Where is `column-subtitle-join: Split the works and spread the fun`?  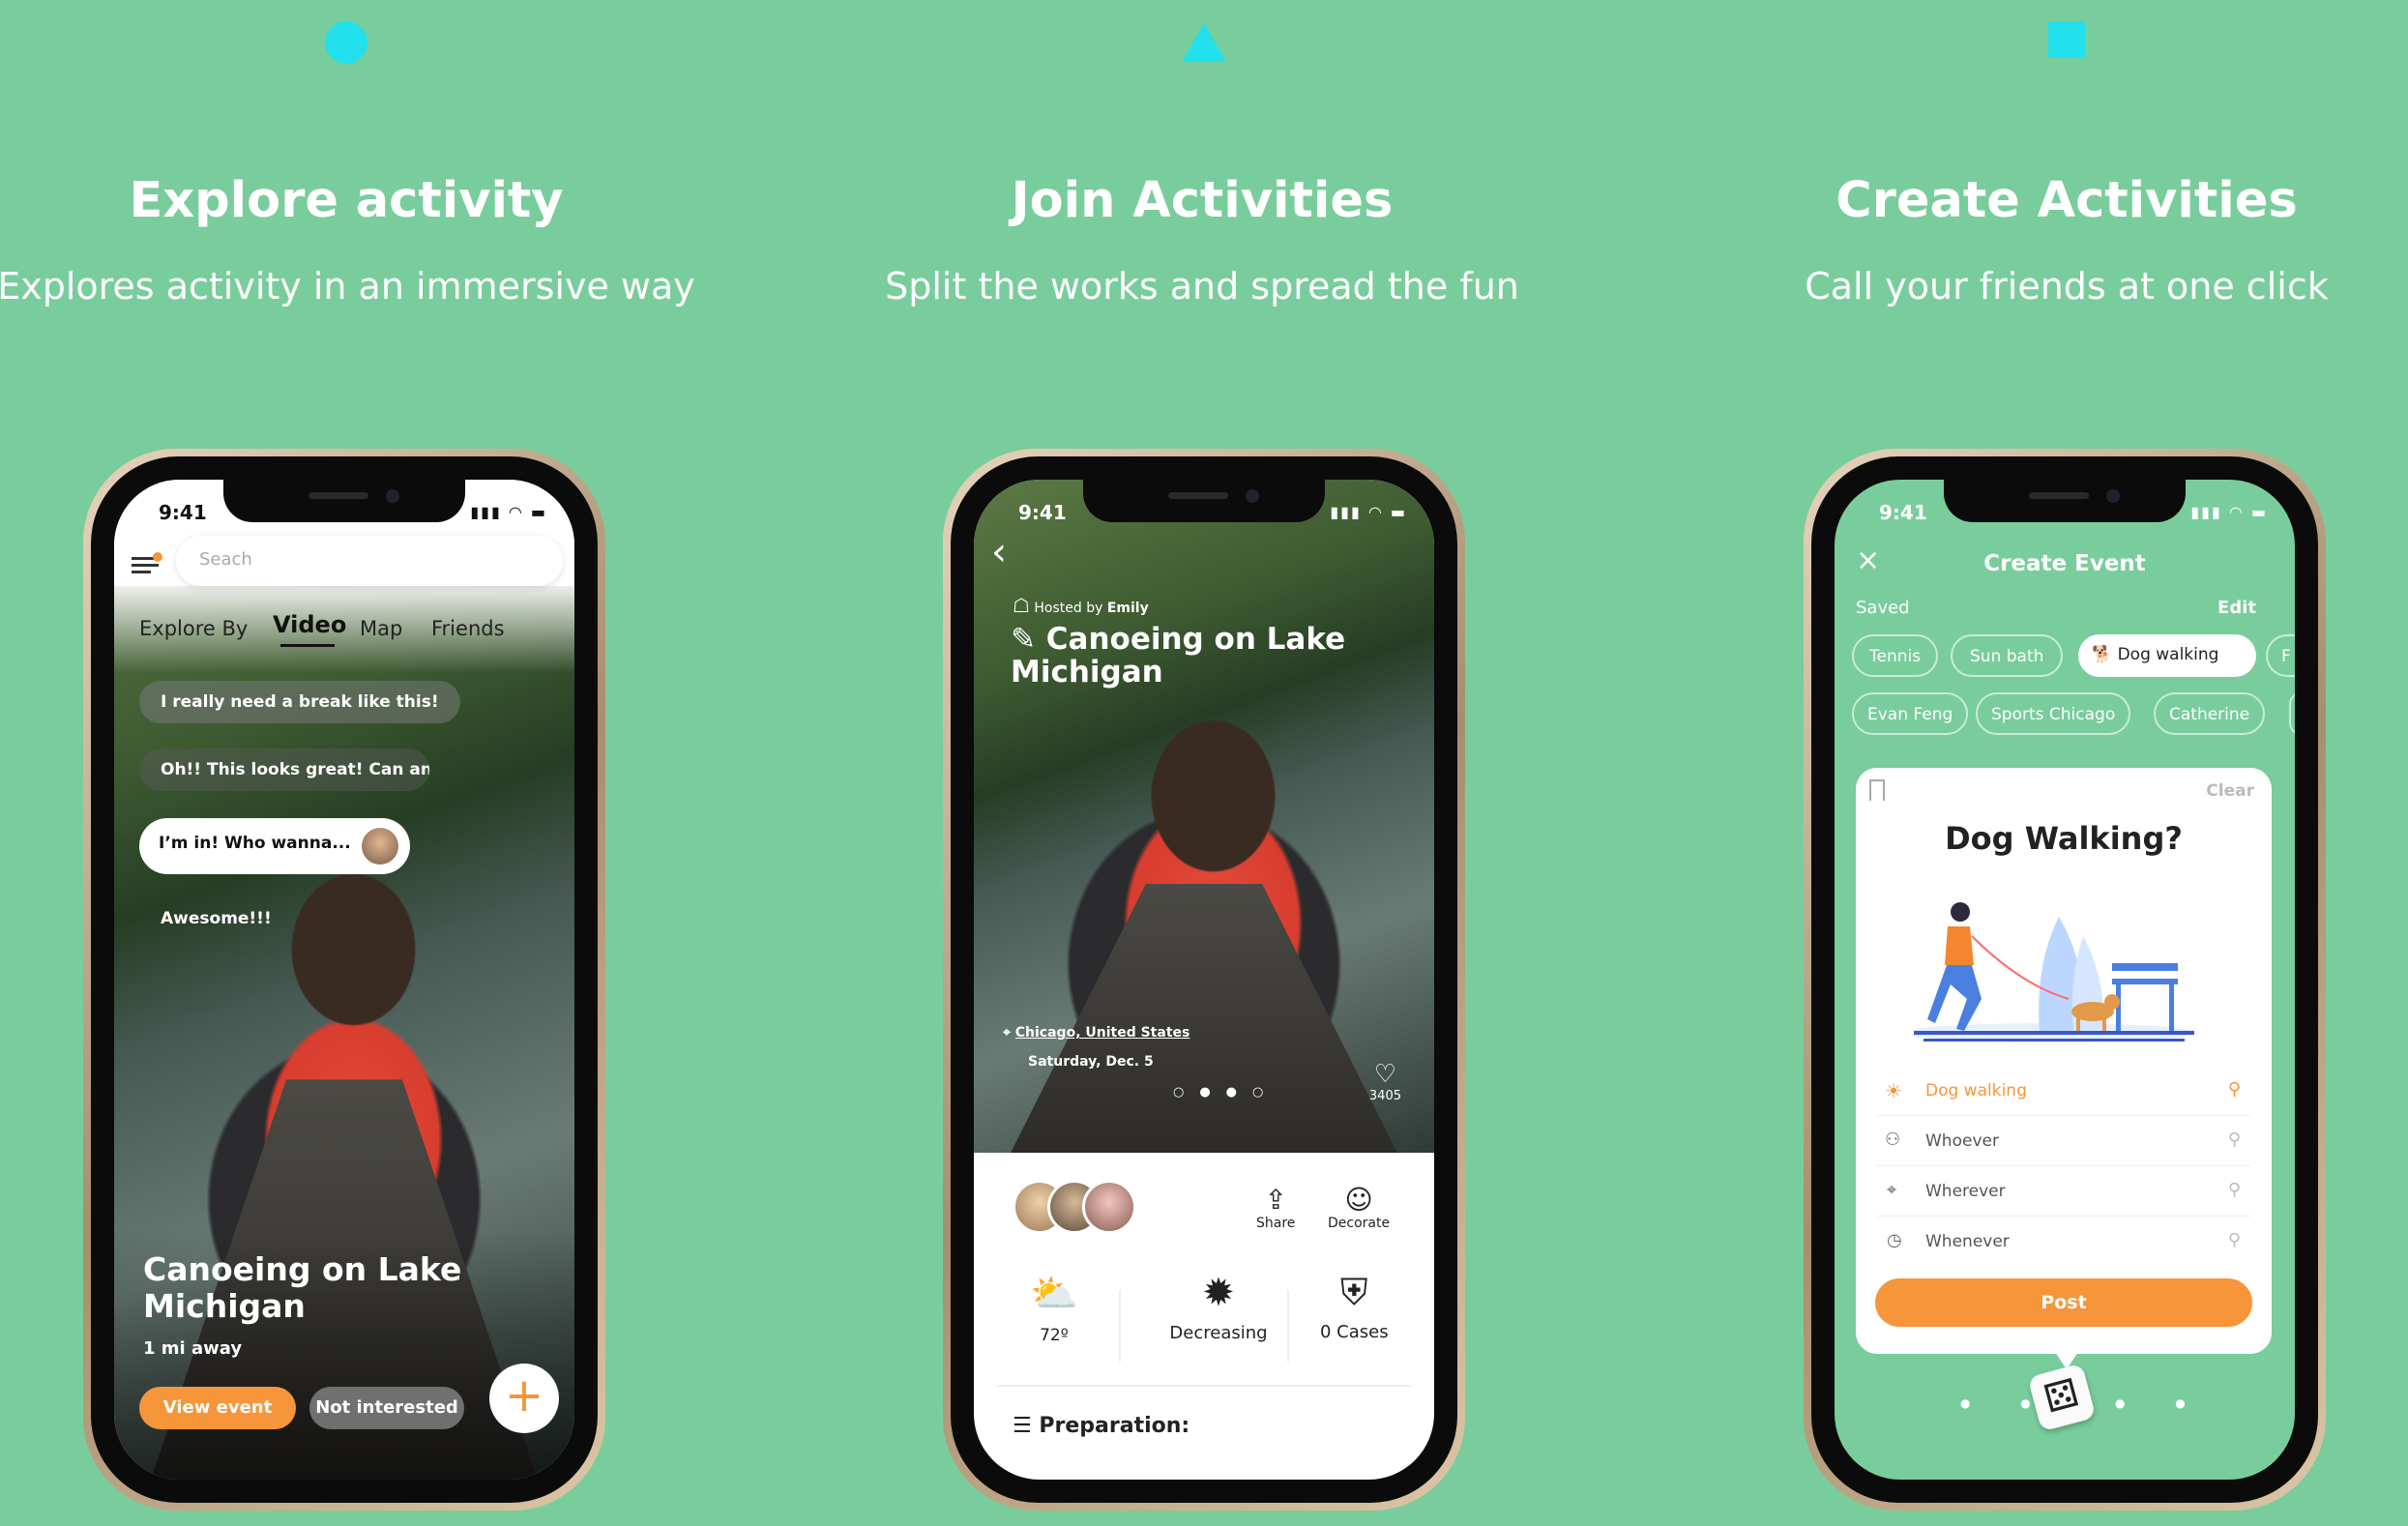
column-subtitle-join: Split the works and spread the fun is located at coordinates (1202, 286).